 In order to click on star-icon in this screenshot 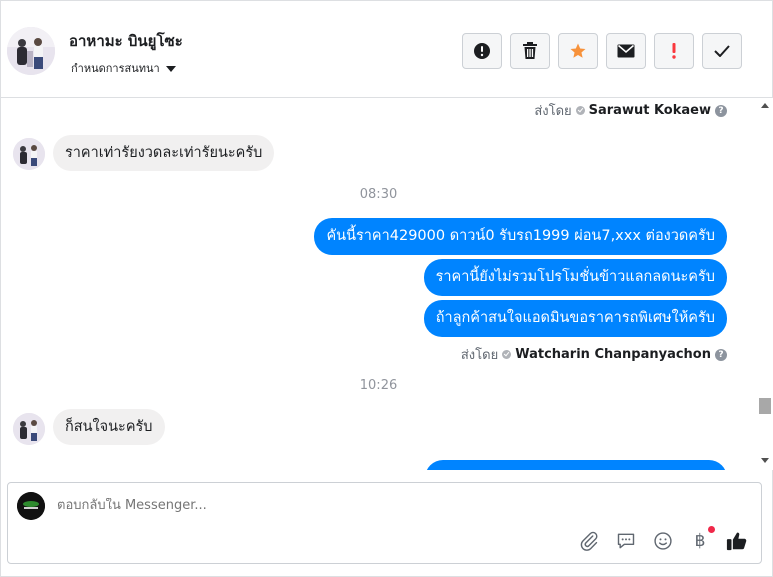, I will do `click(578, 50)`.